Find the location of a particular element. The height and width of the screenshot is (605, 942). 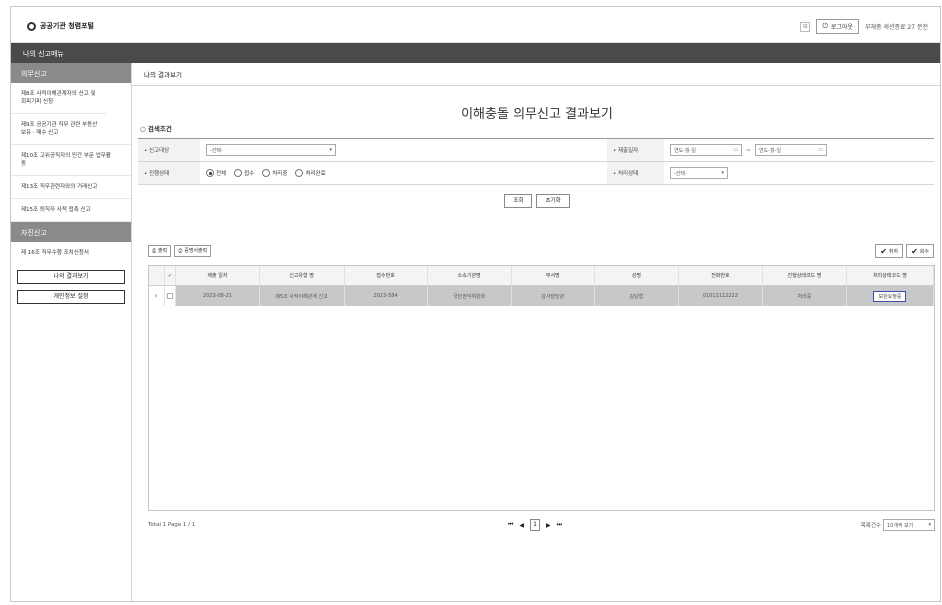

sidebar-section-voluntary: 자진신고 is located at coordinates (71, 232).